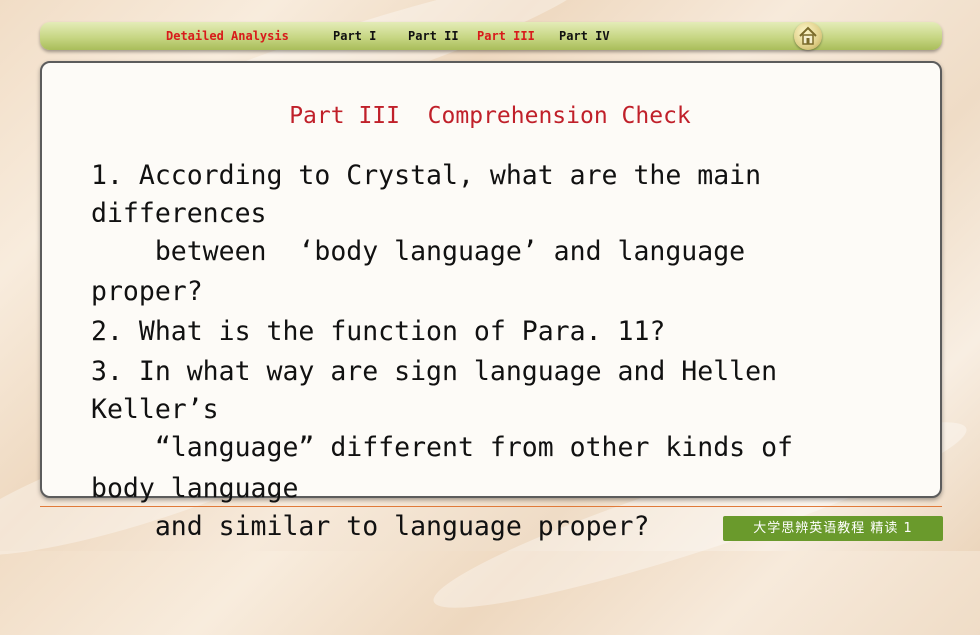 The height and width of the screenshot is (635, 980). Describe the element at coordinates (378, 331) in the screenshot. I see `question-line: 2. What is the function of Para. 11?` at that location.